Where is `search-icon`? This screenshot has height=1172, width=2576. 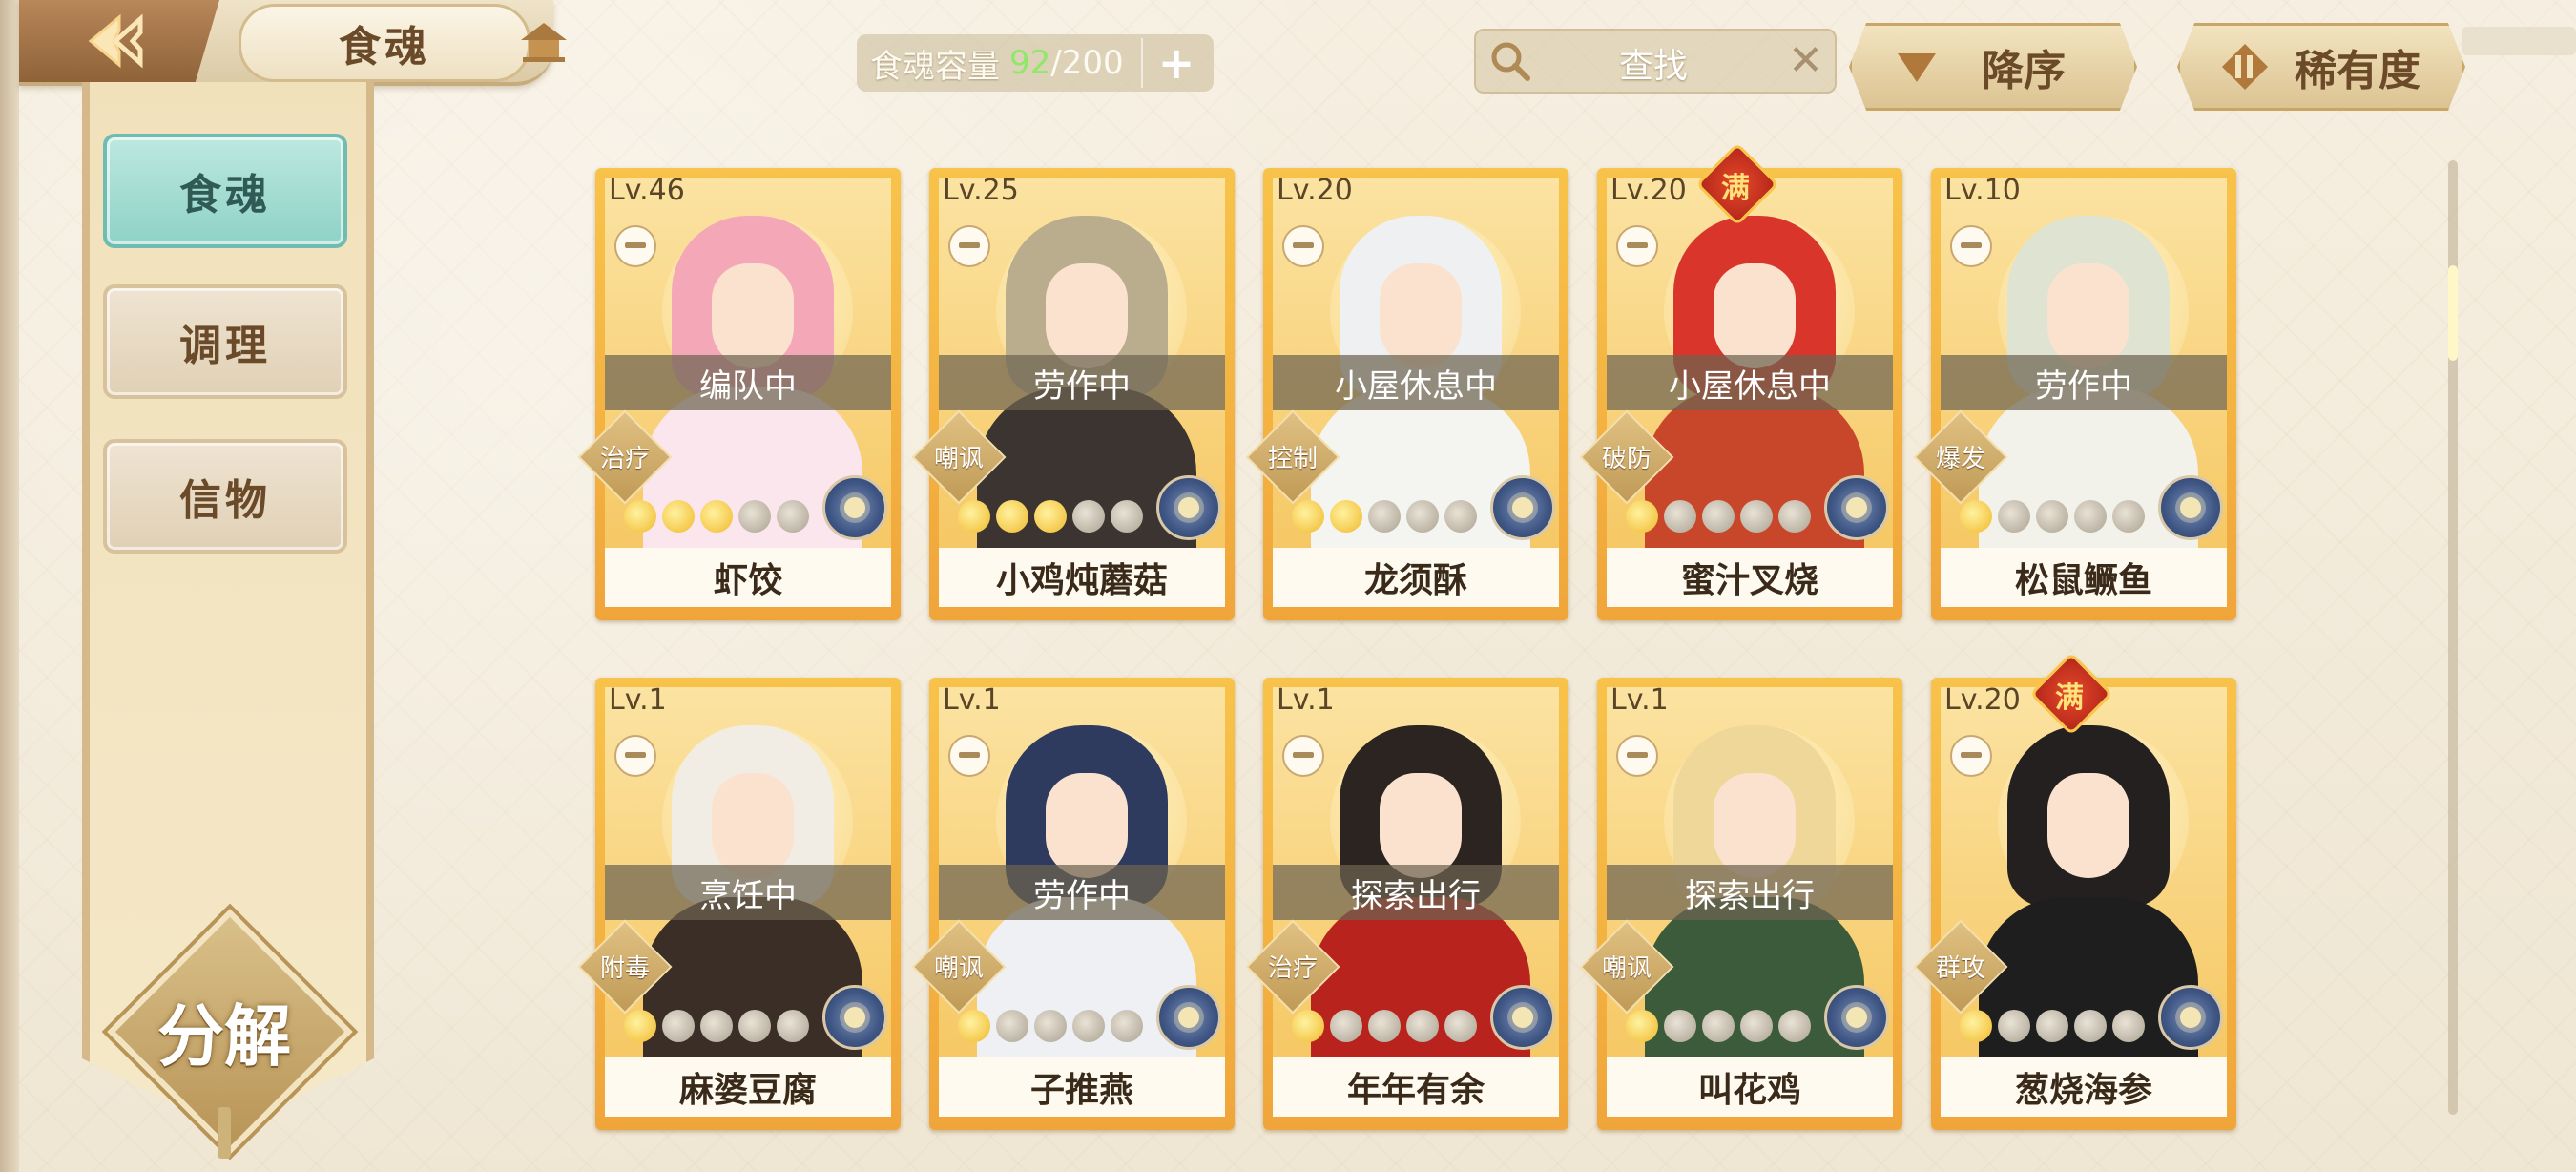
search-icon is located at coordinates (1510, 61).